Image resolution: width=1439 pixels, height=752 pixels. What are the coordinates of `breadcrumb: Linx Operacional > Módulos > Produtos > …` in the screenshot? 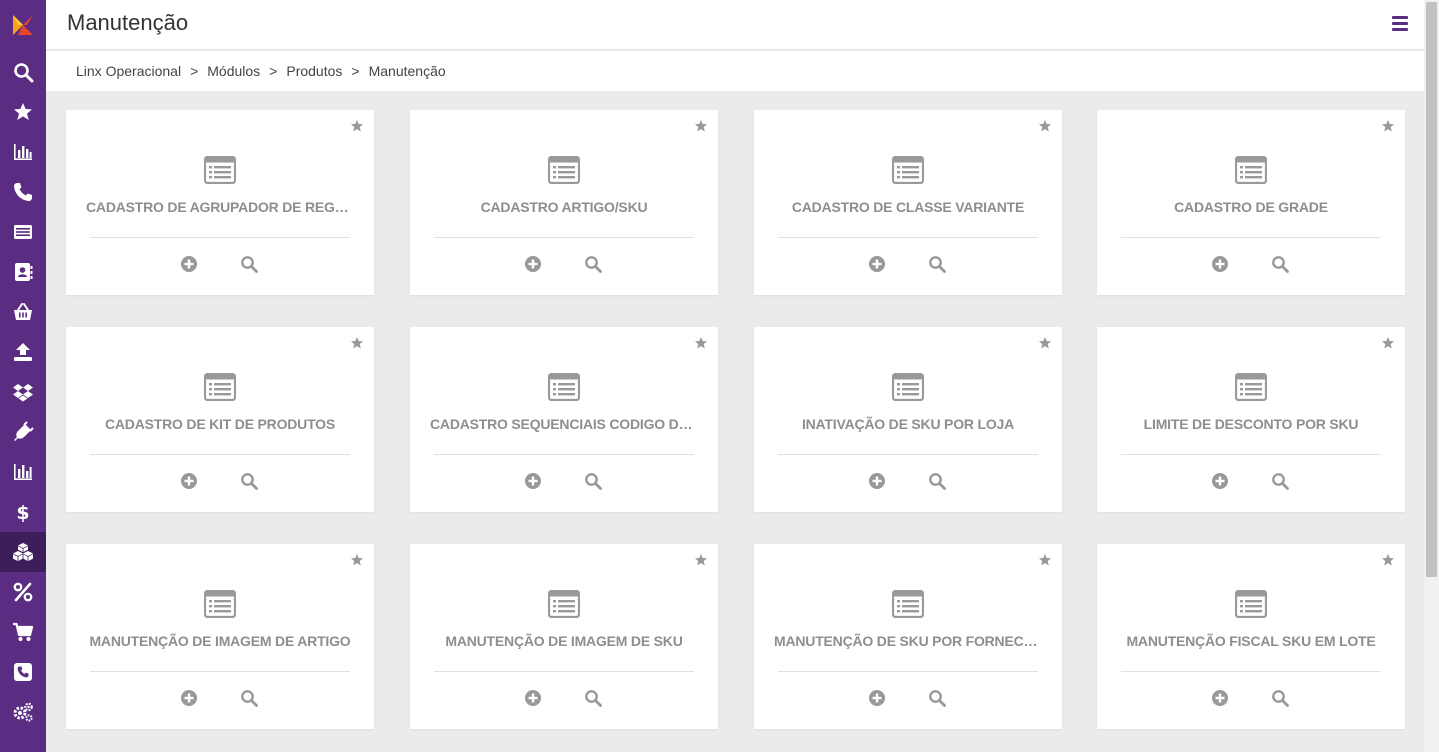 It's located at (261, 71).